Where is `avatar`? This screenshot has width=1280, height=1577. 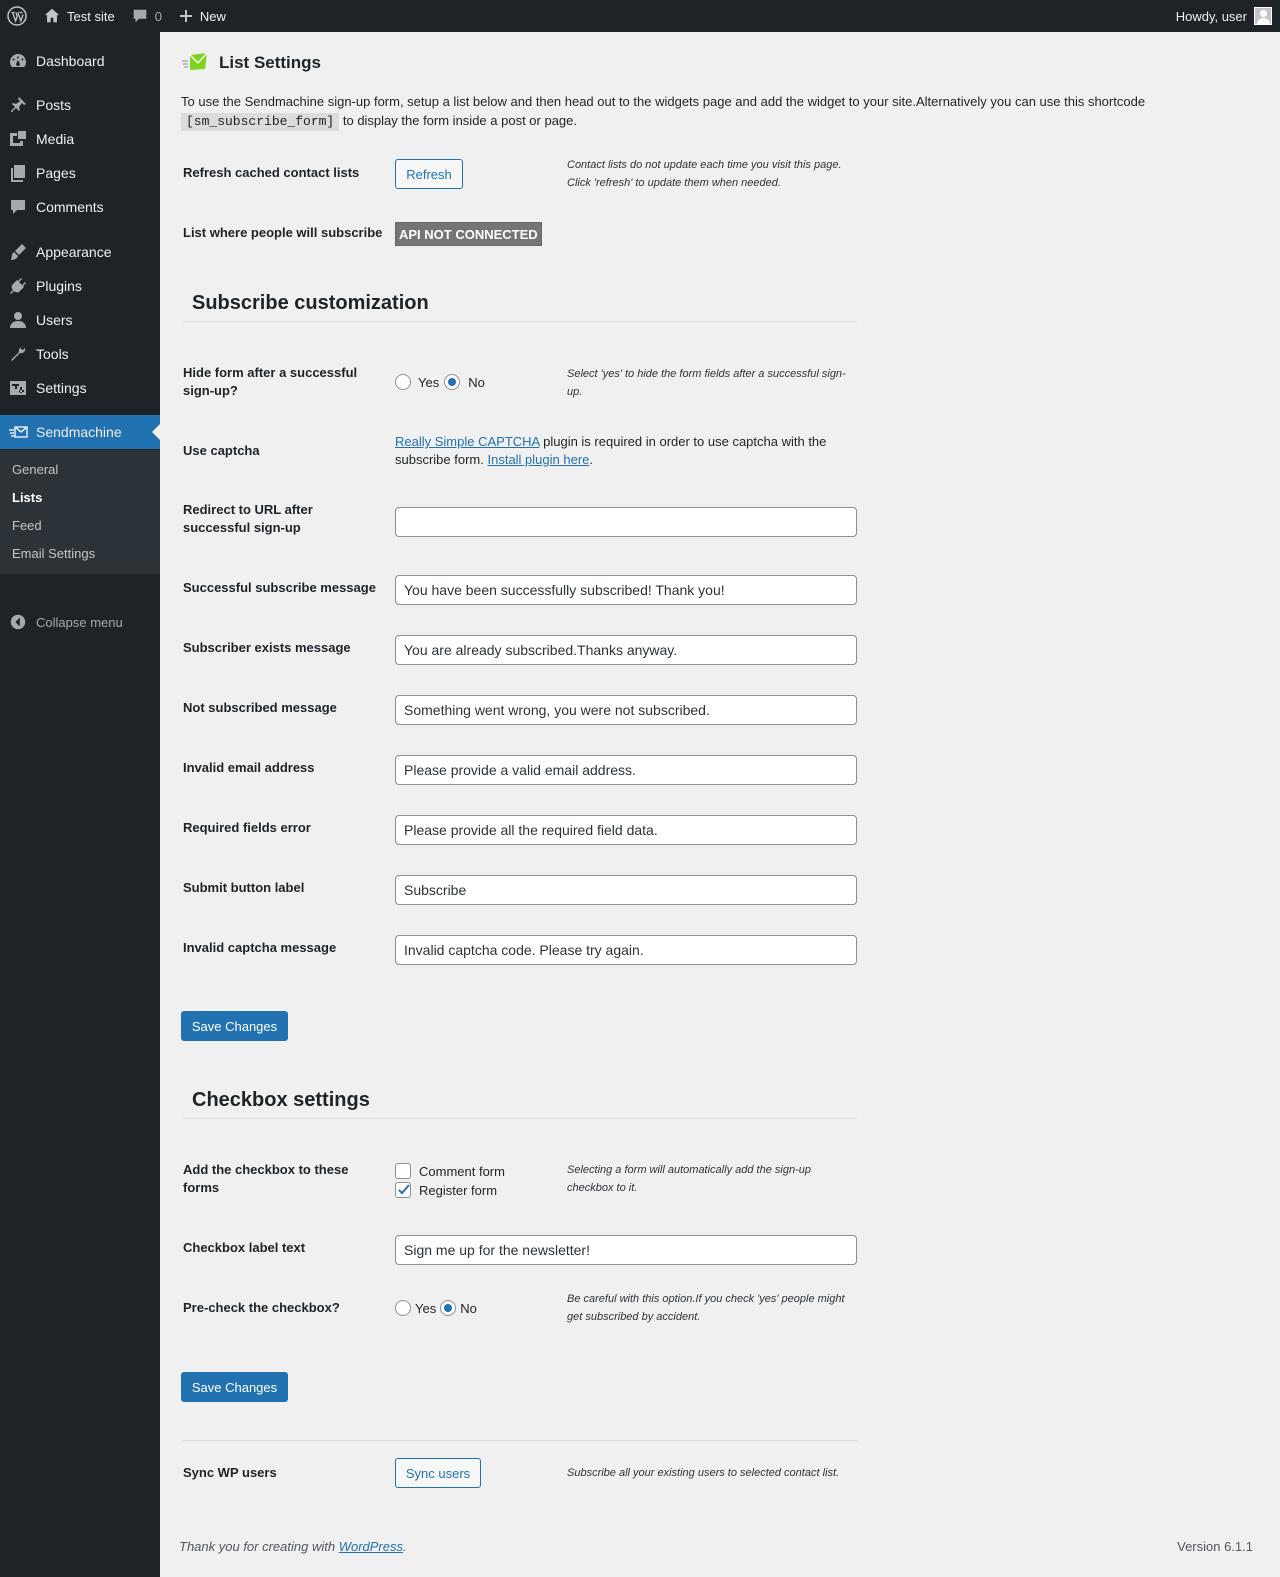 avatar is located at coordinates (1263, 16).